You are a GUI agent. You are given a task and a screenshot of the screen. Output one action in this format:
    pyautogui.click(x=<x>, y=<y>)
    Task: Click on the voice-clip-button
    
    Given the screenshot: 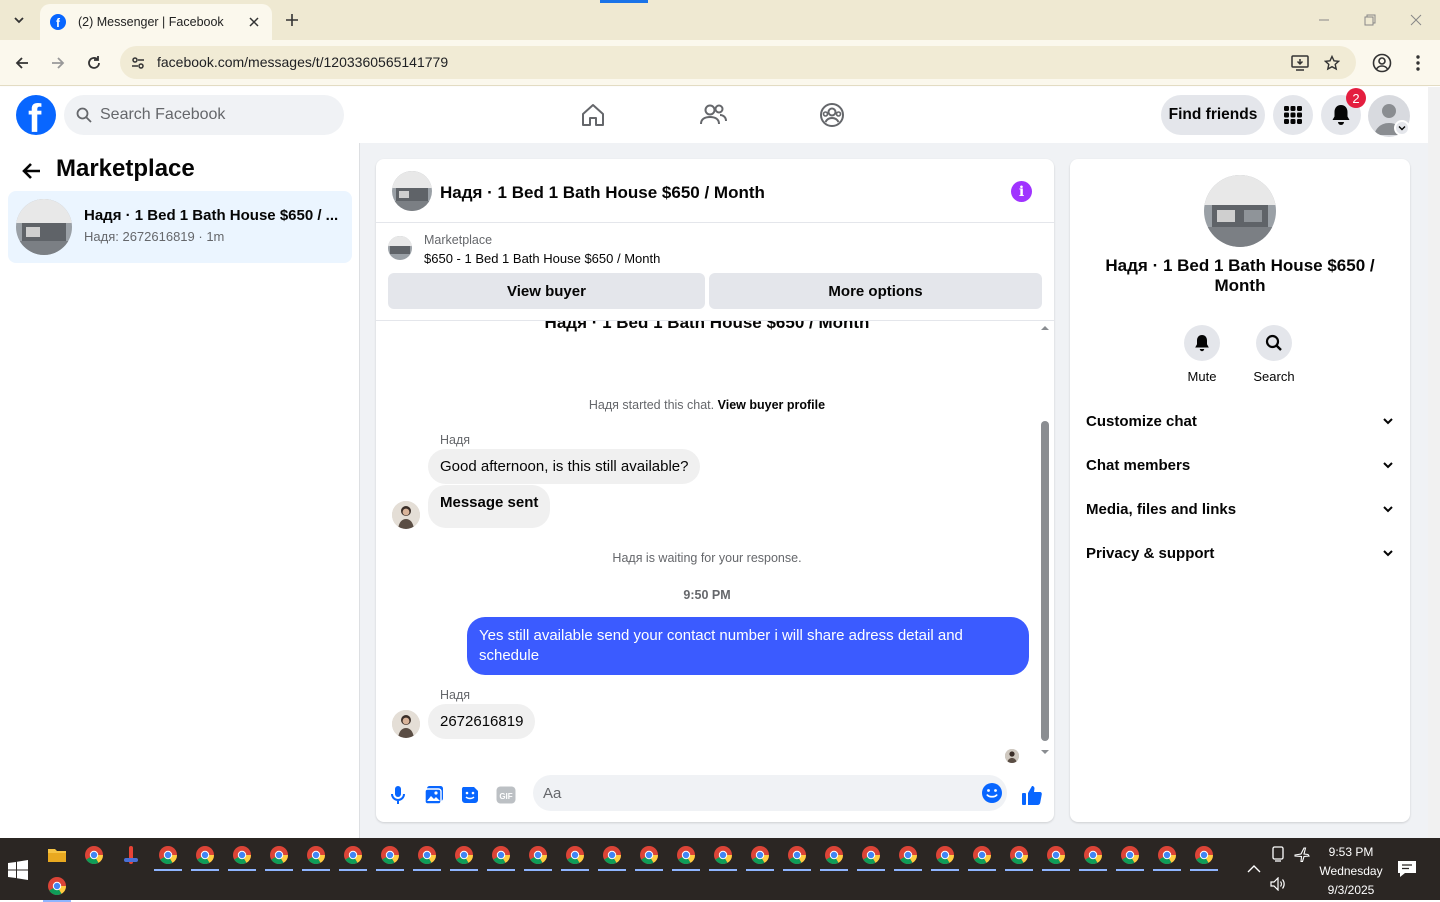 What is the action you would take?
    pyautogui.click(x=398, y=795)
    